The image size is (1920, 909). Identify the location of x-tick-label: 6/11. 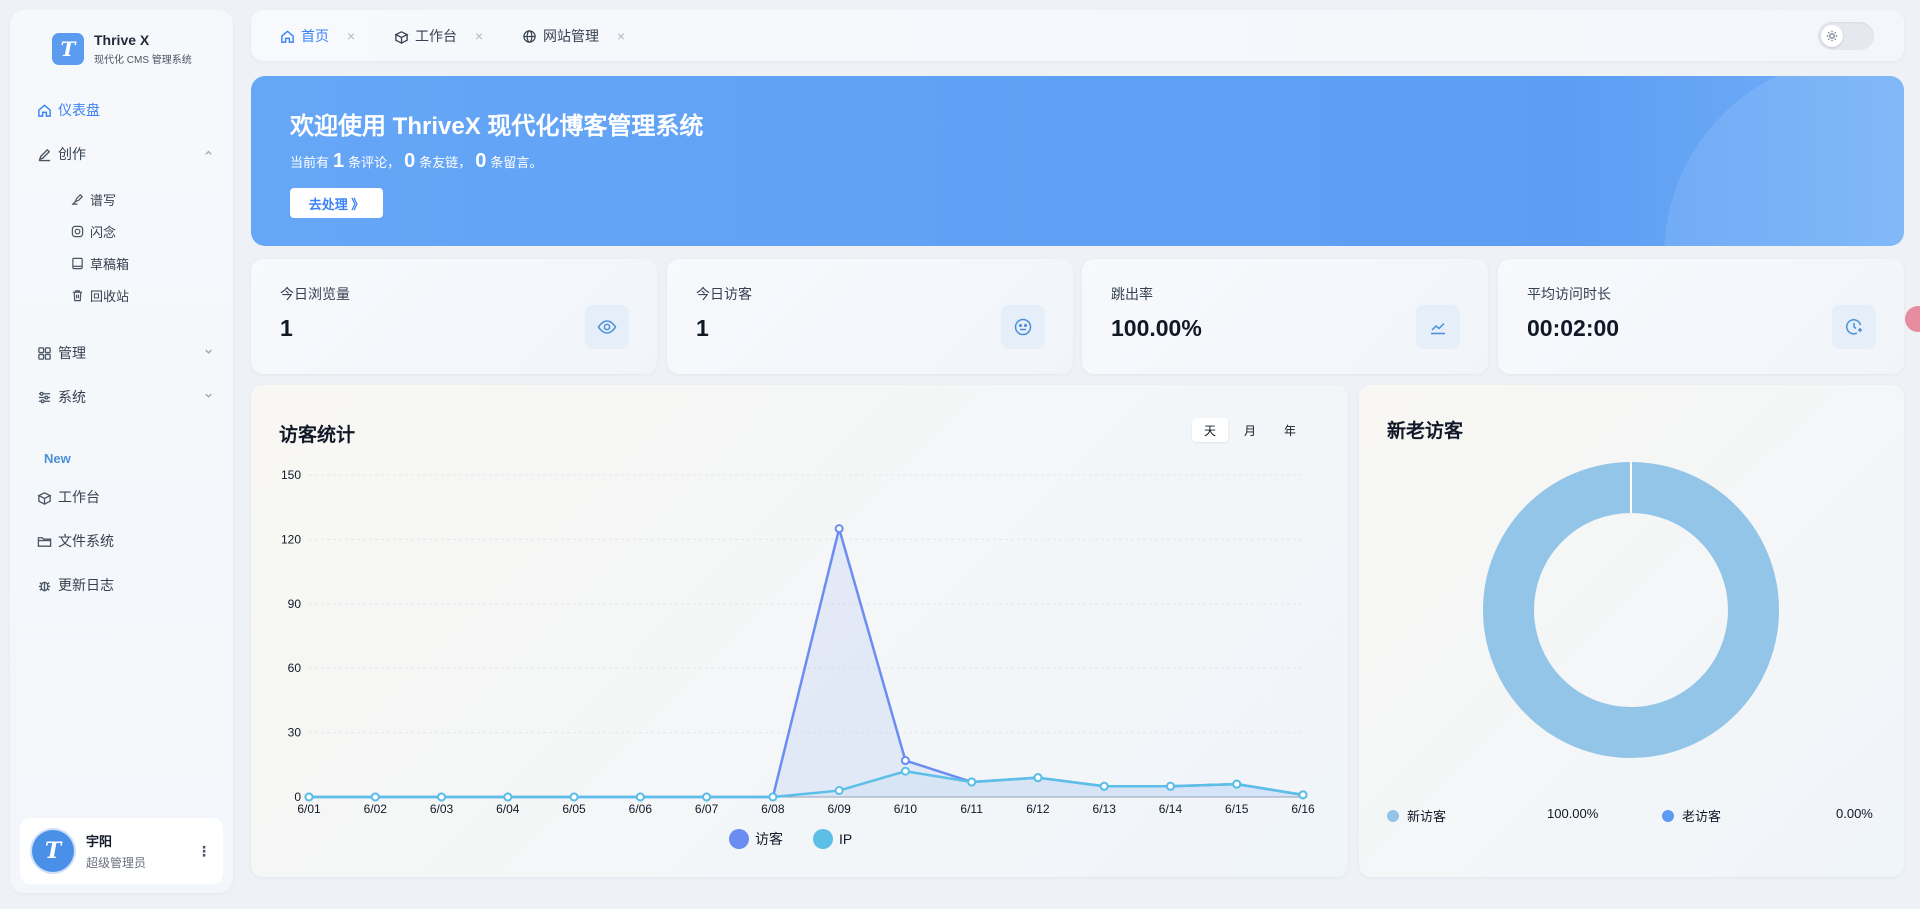
(971, 809).